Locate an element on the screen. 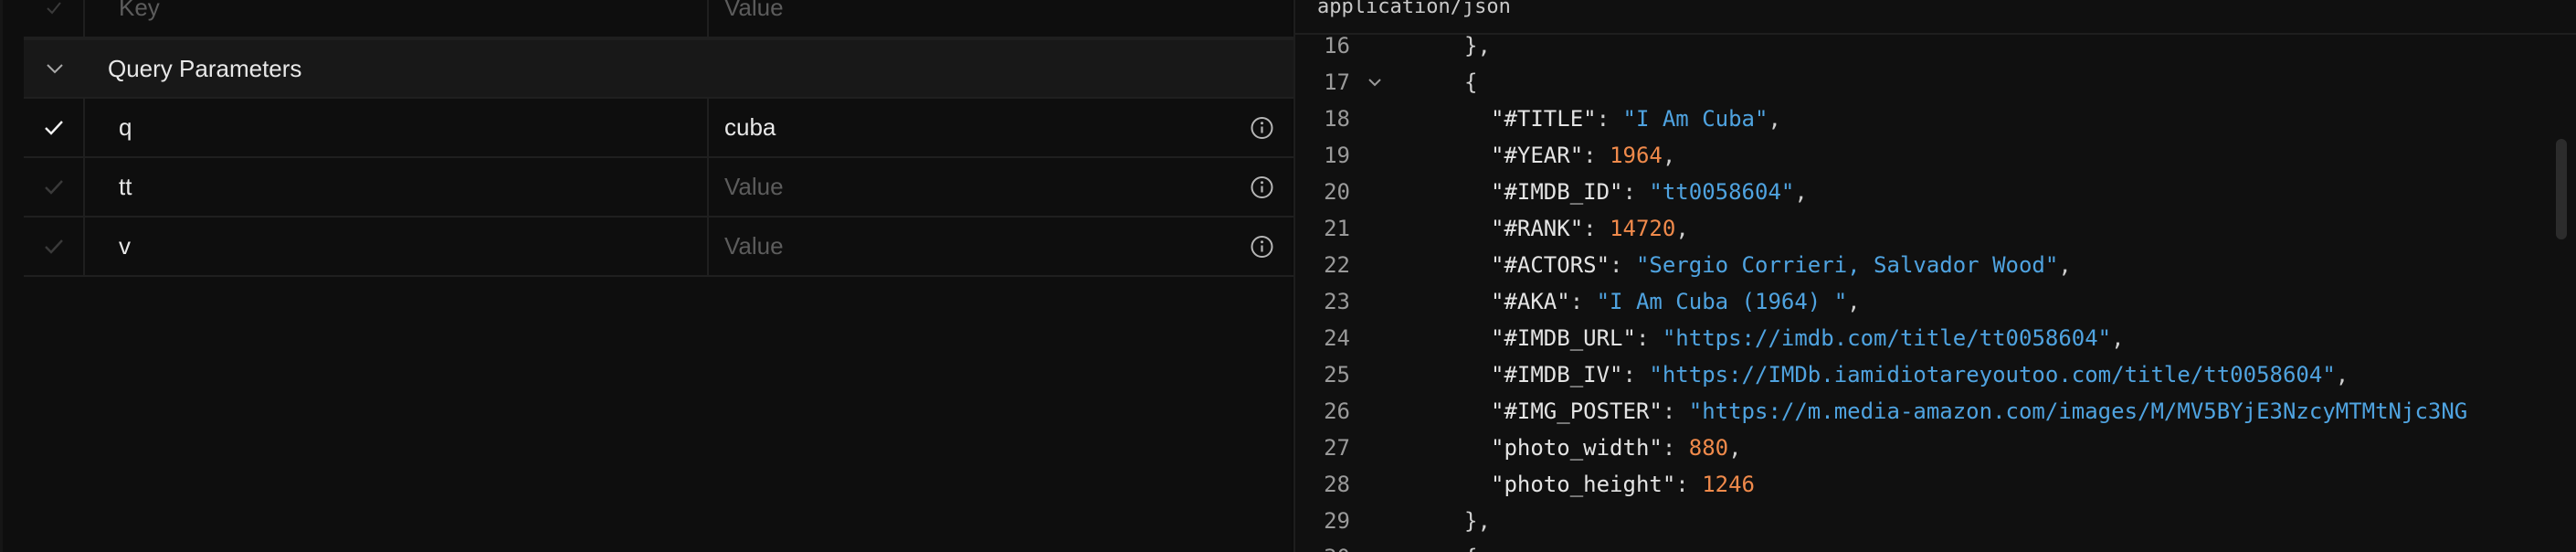 This screenshot has width=2576, height=552. value-header-placeholder: Value is located at coordinates (754, 11).